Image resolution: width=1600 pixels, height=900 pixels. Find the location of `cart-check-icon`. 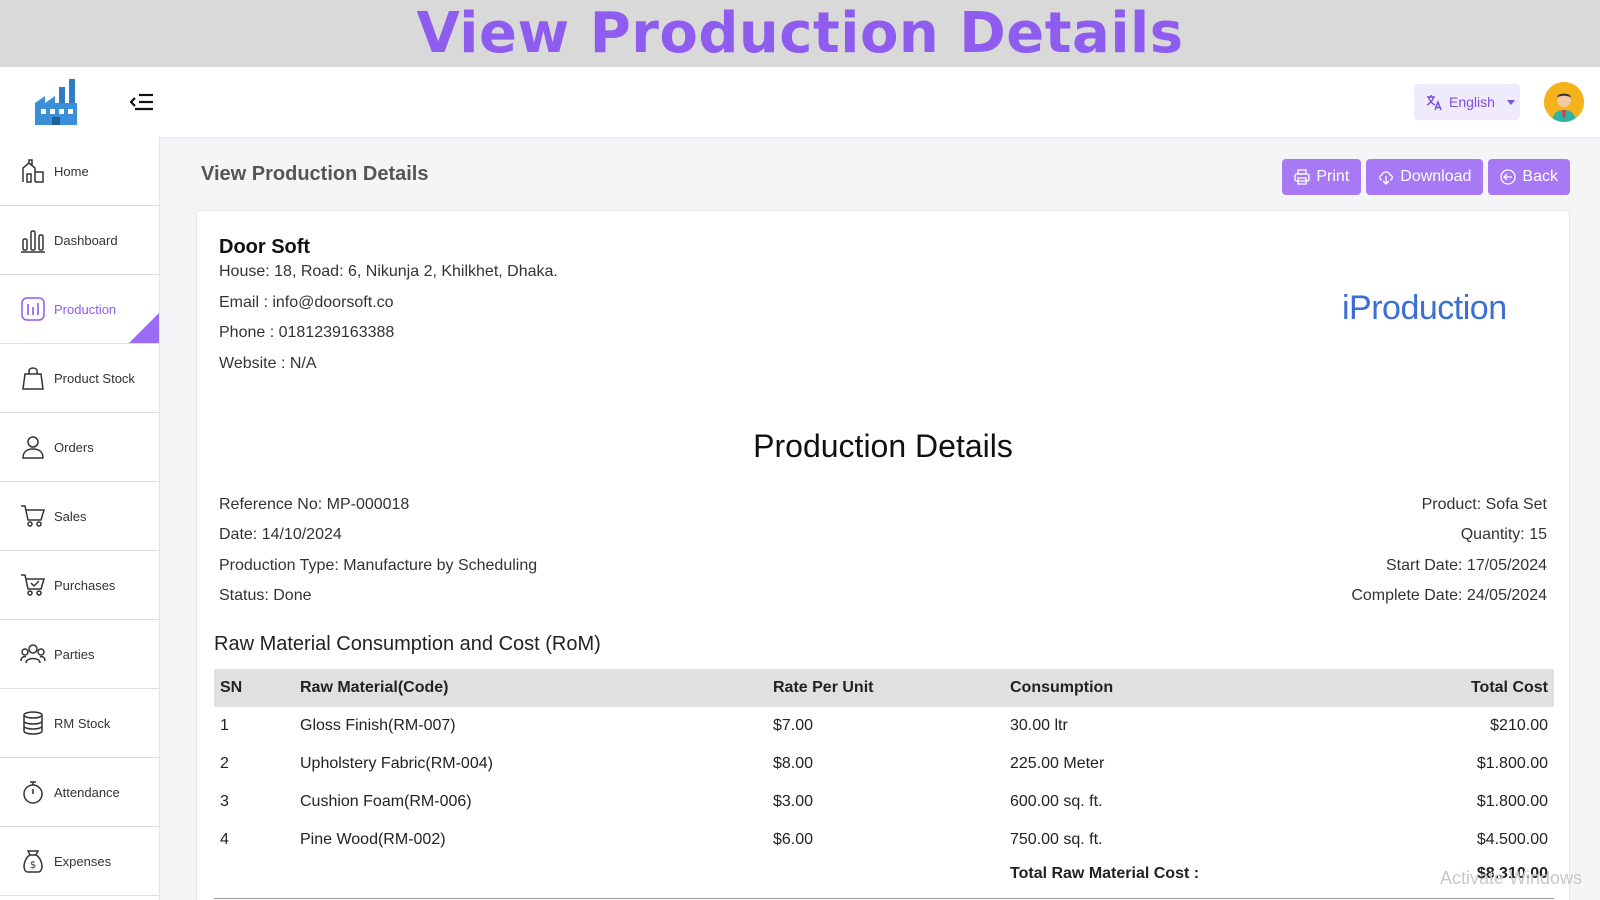

cart-check-icon is located at coordinates (33, 585).